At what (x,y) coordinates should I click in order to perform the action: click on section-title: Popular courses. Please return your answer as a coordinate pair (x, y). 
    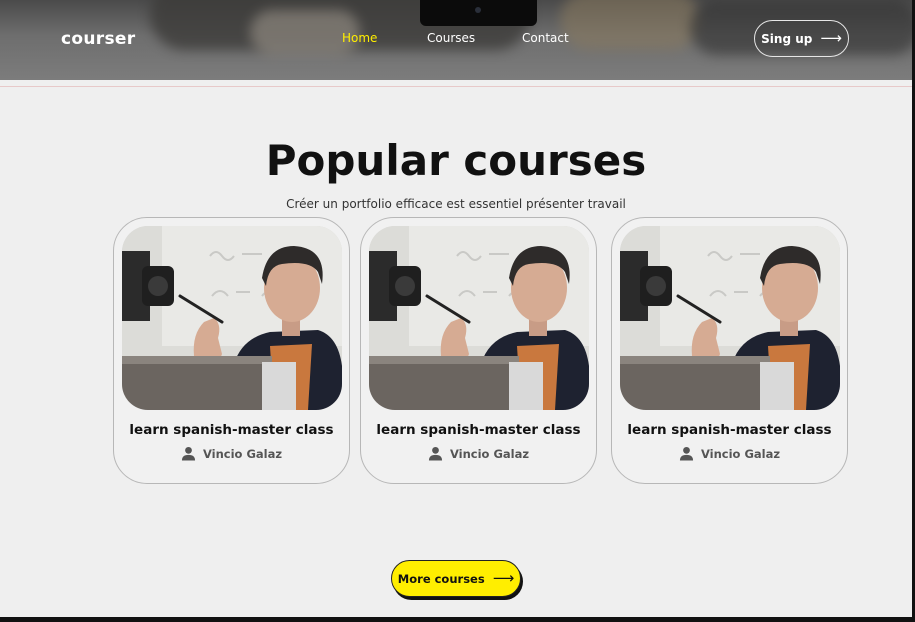
    Looking at the image, I should click on (456, 160).